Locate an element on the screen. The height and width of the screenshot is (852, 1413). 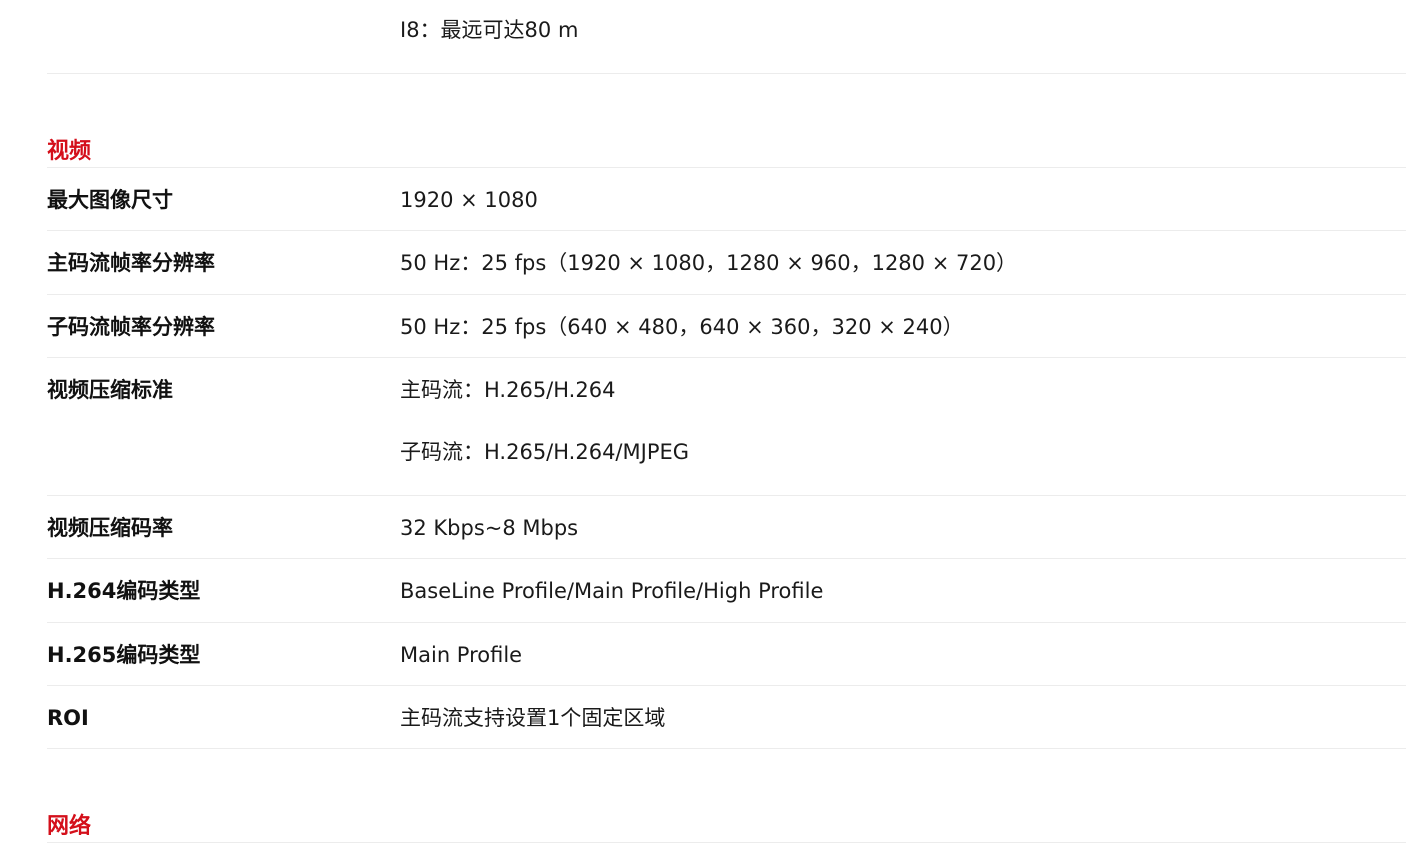
spec-label-sub-stream-fps: 子码流帧率分辨率 is located at coordinates (131, 327).